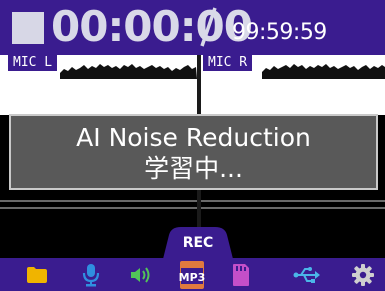 The image size is (385, 291). I want to click on folder-icon, so click(37, 274).